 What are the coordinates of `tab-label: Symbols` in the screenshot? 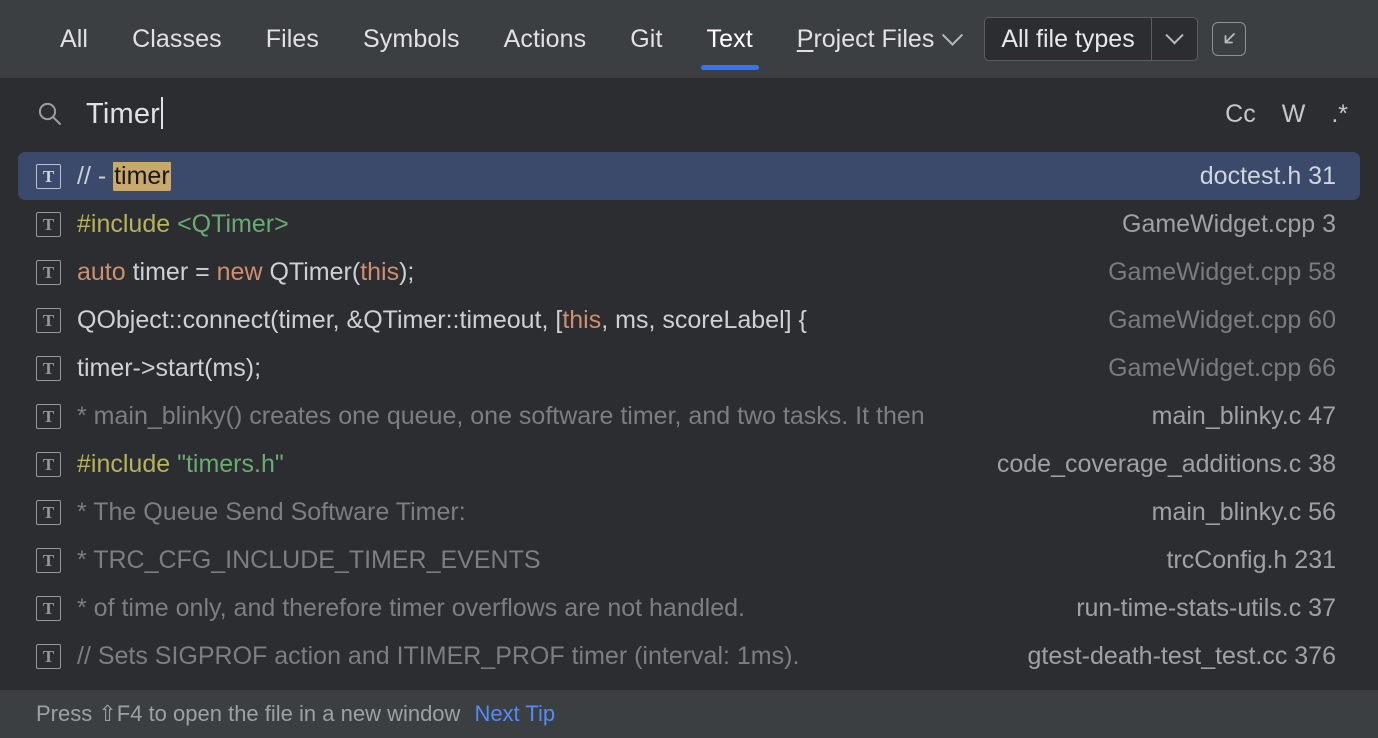 It's located at (411, 38).